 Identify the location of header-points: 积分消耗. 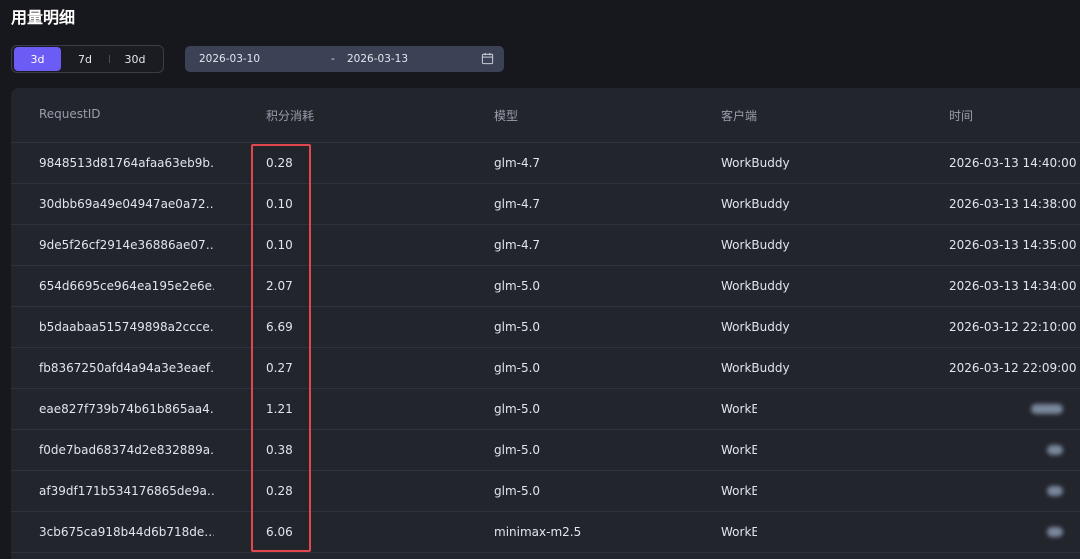
(290, 116).